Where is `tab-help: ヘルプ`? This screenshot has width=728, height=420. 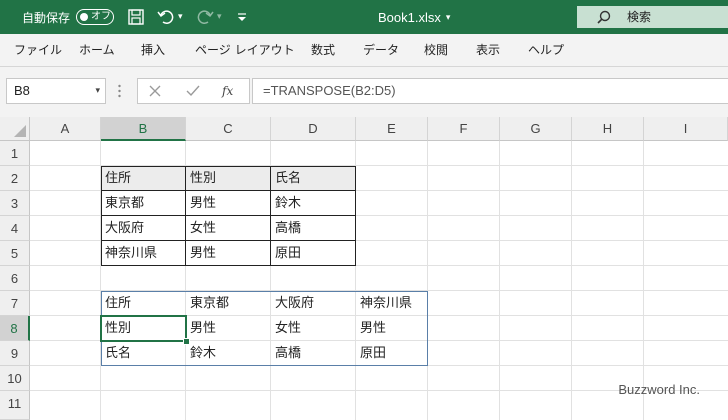 tab-help: ヘルプ is located at coordinates (546, 50).